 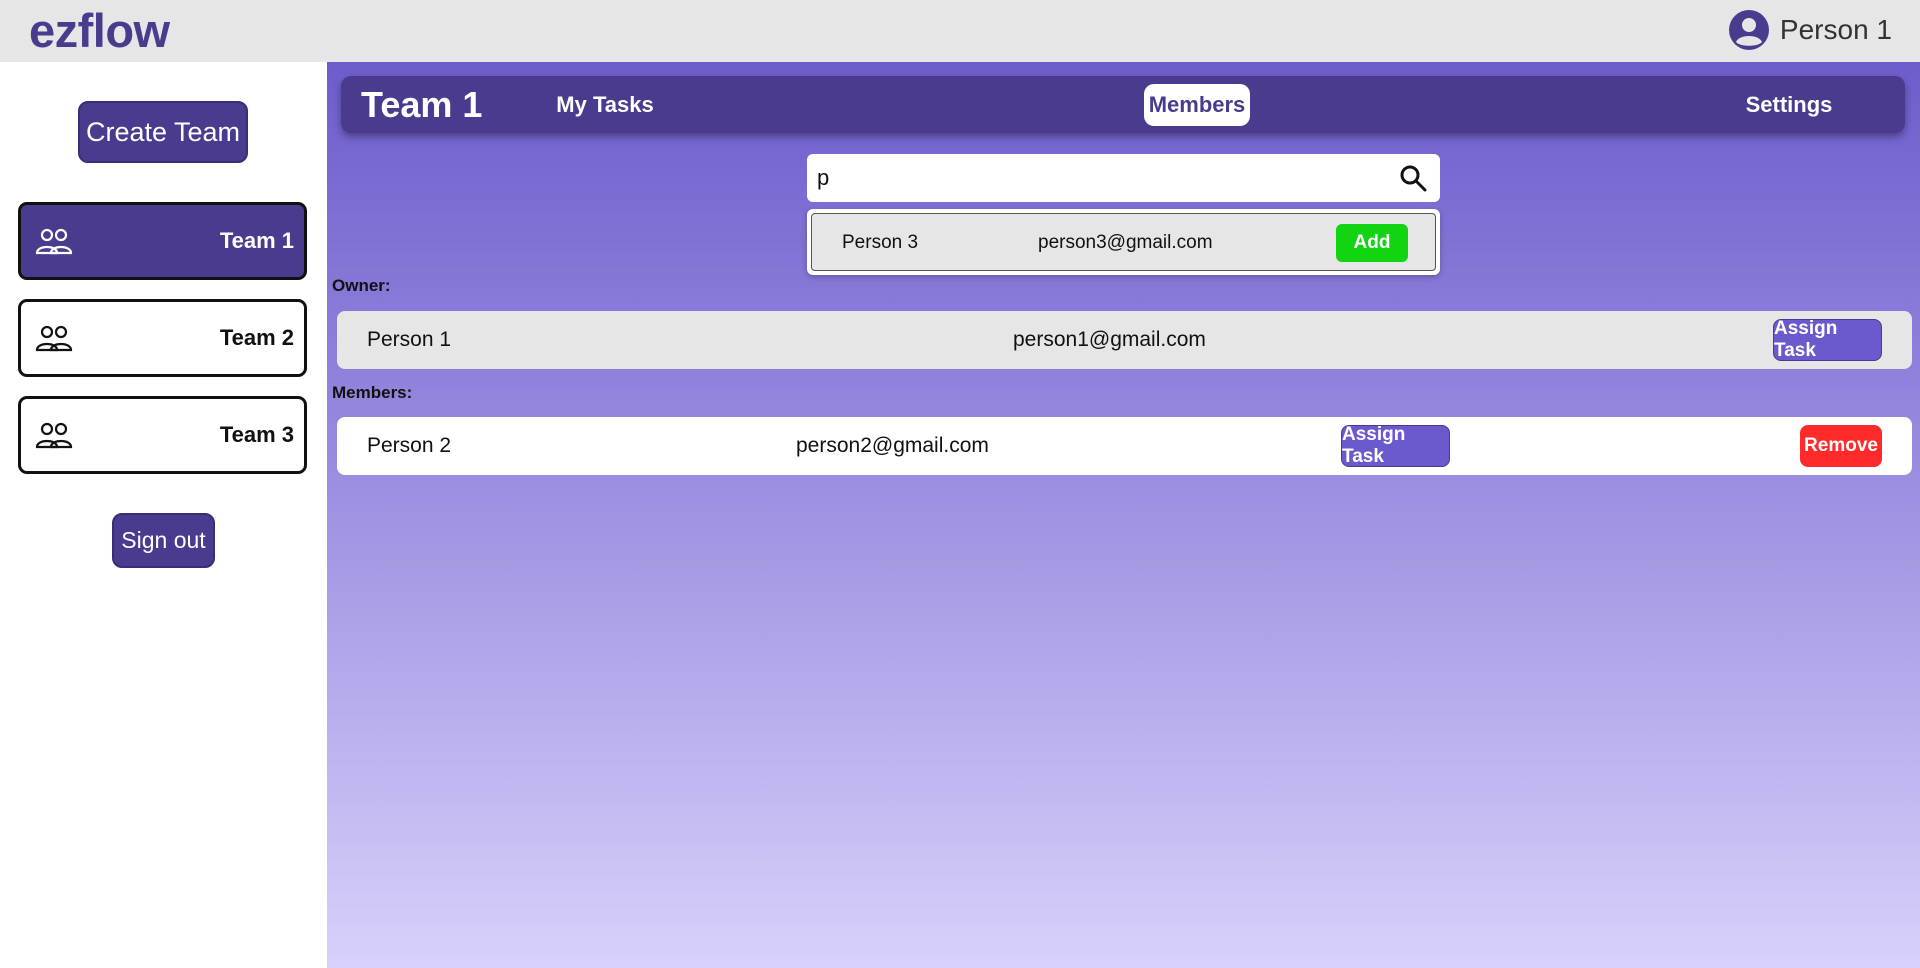 I want to click on sidebar-item-label: Team 1, so click(x=256, y=240).